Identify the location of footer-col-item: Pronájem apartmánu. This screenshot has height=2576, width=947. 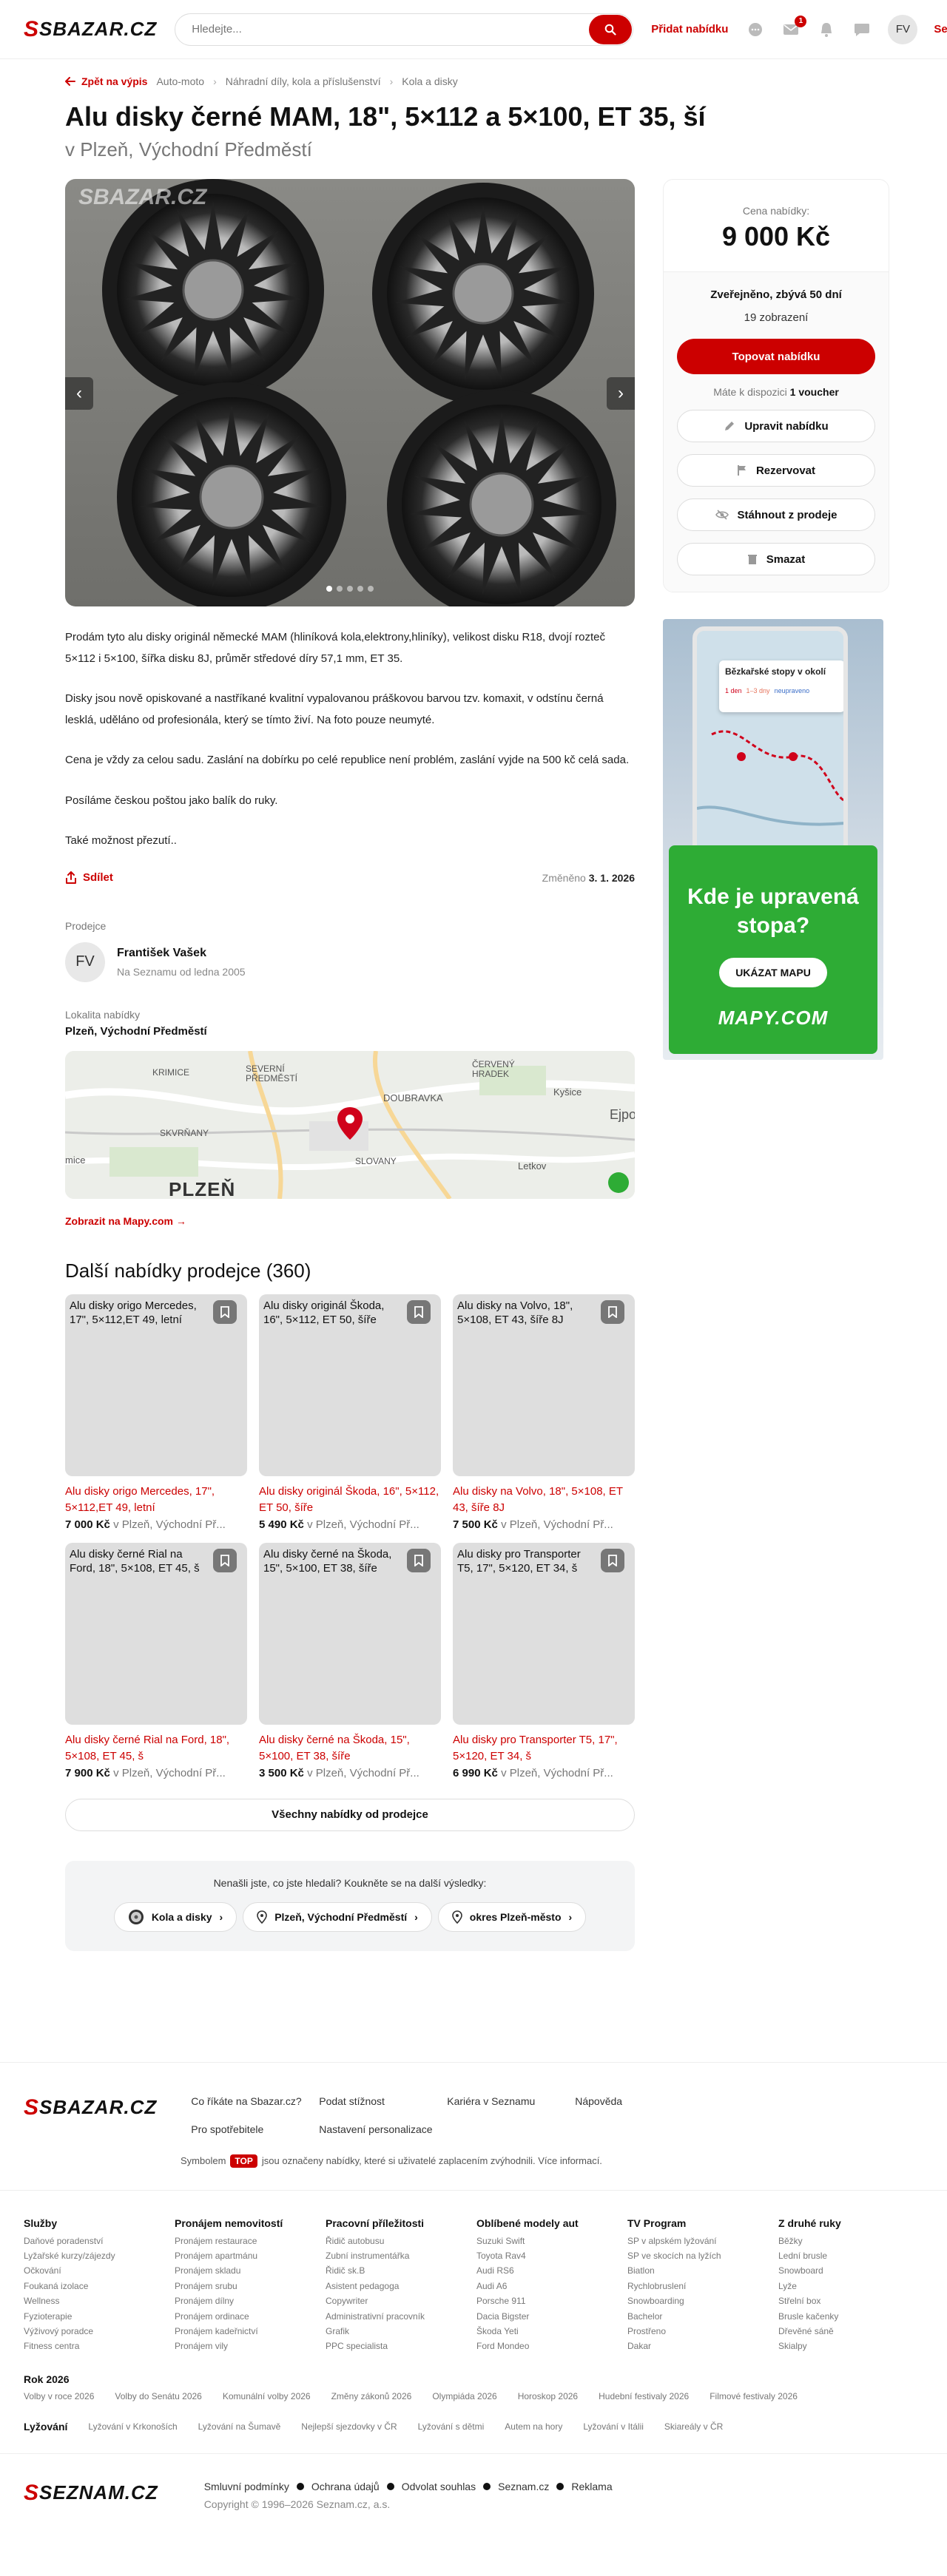
(250, 2255).